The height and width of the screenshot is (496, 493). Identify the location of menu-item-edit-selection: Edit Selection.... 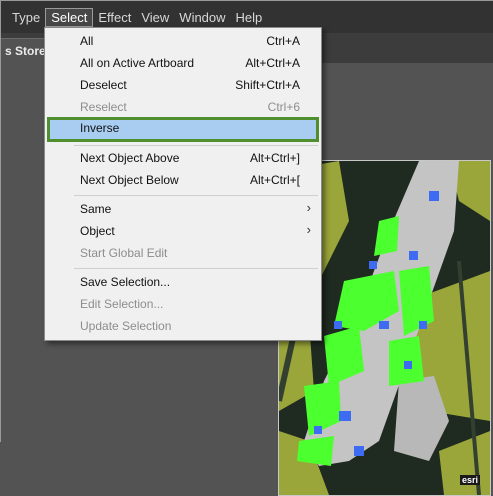
(183, 305).